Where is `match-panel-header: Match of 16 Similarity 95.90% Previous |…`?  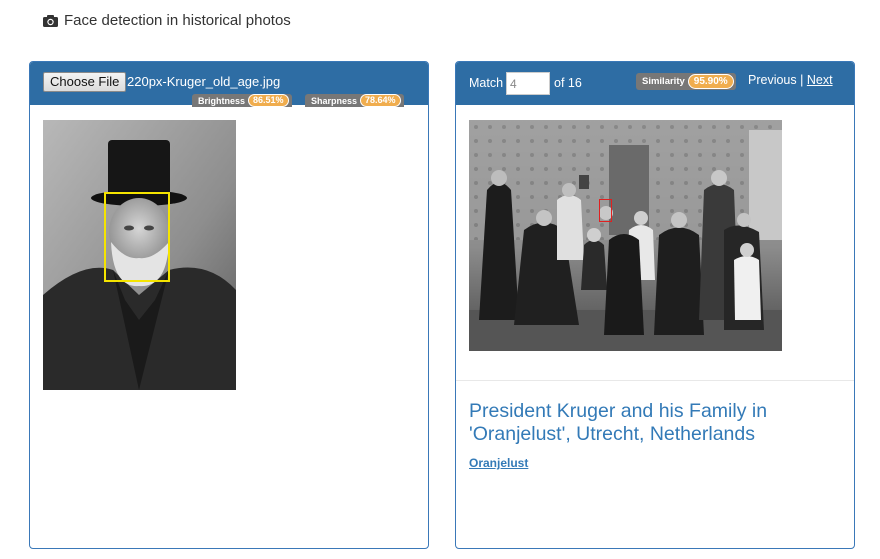 match-panel-header: Match of 16 Similarity 95.90% Previous |… is located at coordinates (655, 83).